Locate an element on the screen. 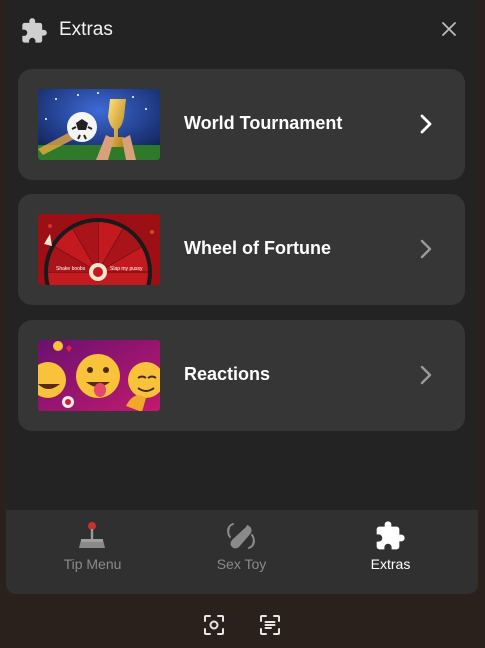 This screenshot has width=485, height=648. vibrator-icon is located at coordinates (241, 536).